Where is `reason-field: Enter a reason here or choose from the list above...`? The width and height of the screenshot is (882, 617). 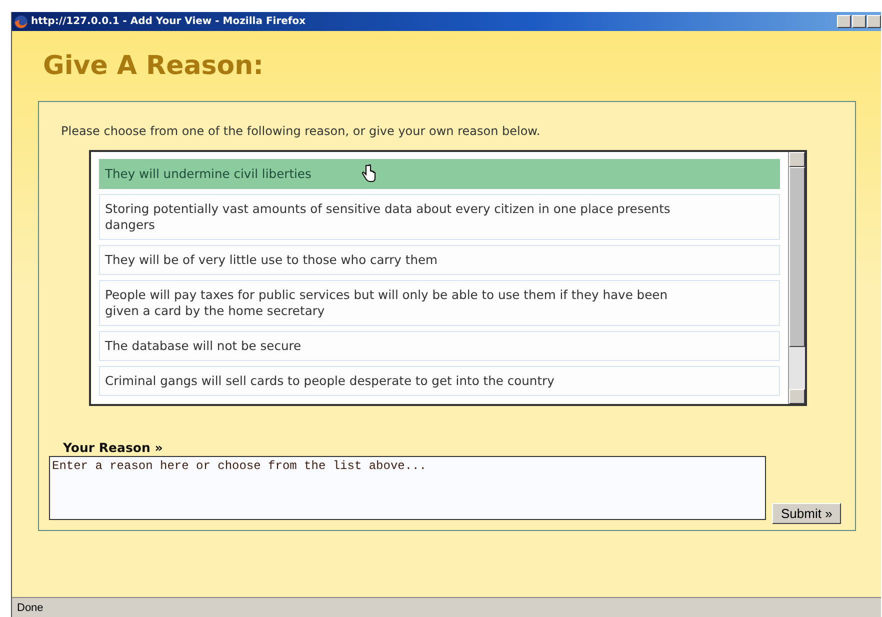
reason-field: Enter a reason here or choose from the list above... is located at coordinates (407, 488).